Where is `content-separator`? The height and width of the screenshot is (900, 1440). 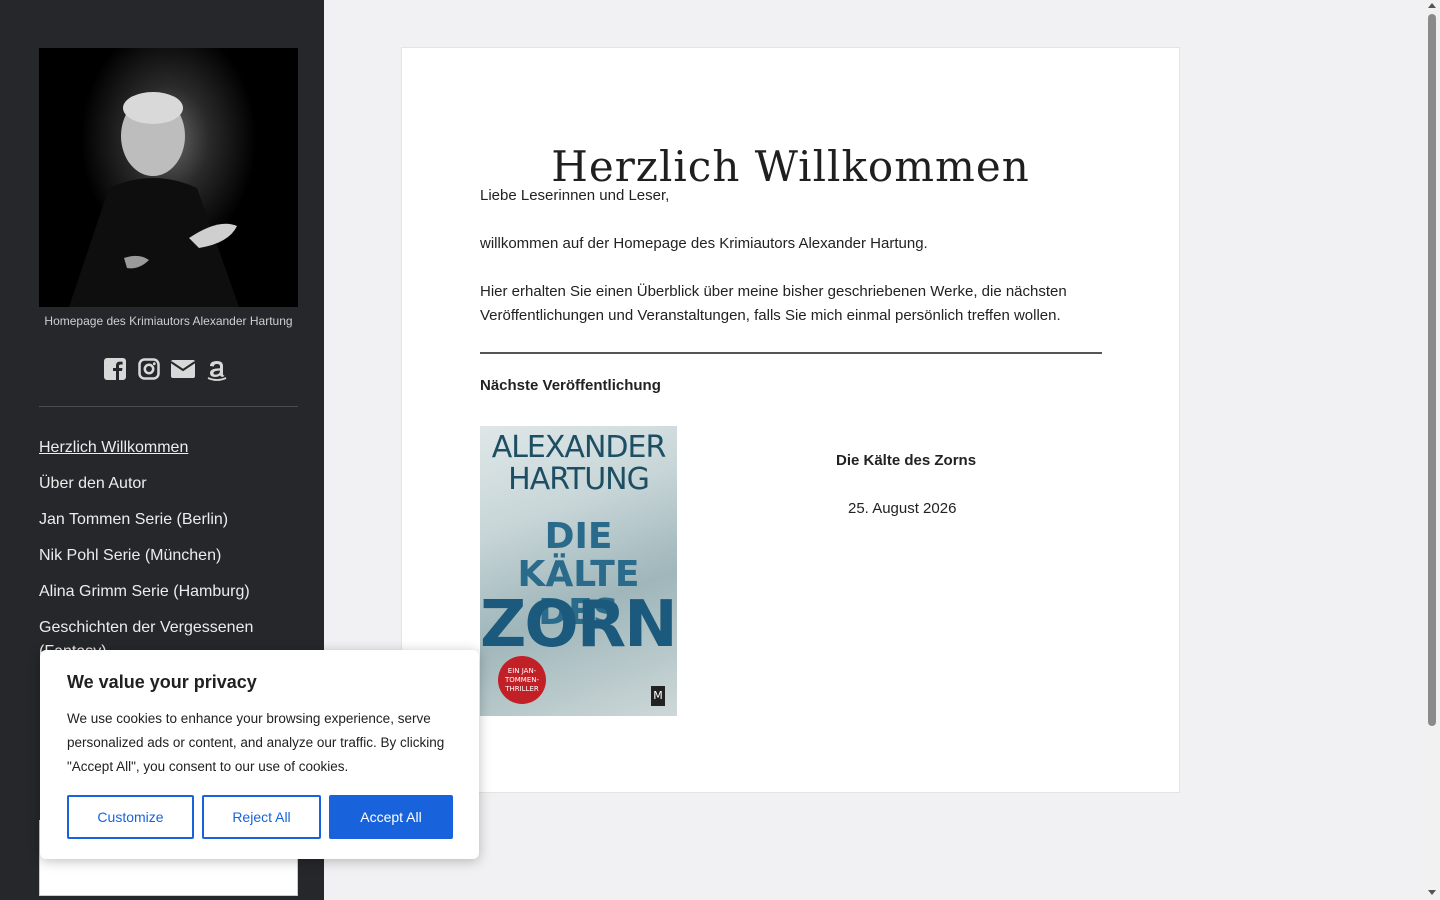 content-separator is located at coordinates (791, 353).